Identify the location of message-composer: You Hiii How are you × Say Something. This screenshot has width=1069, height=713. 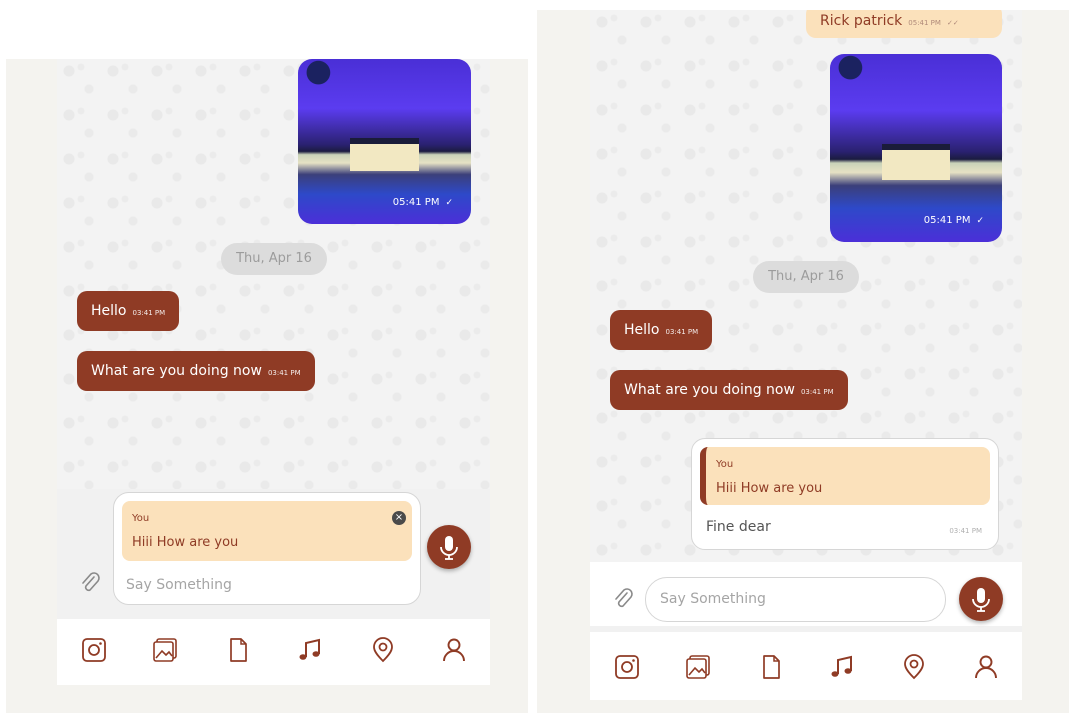
(267, 548).